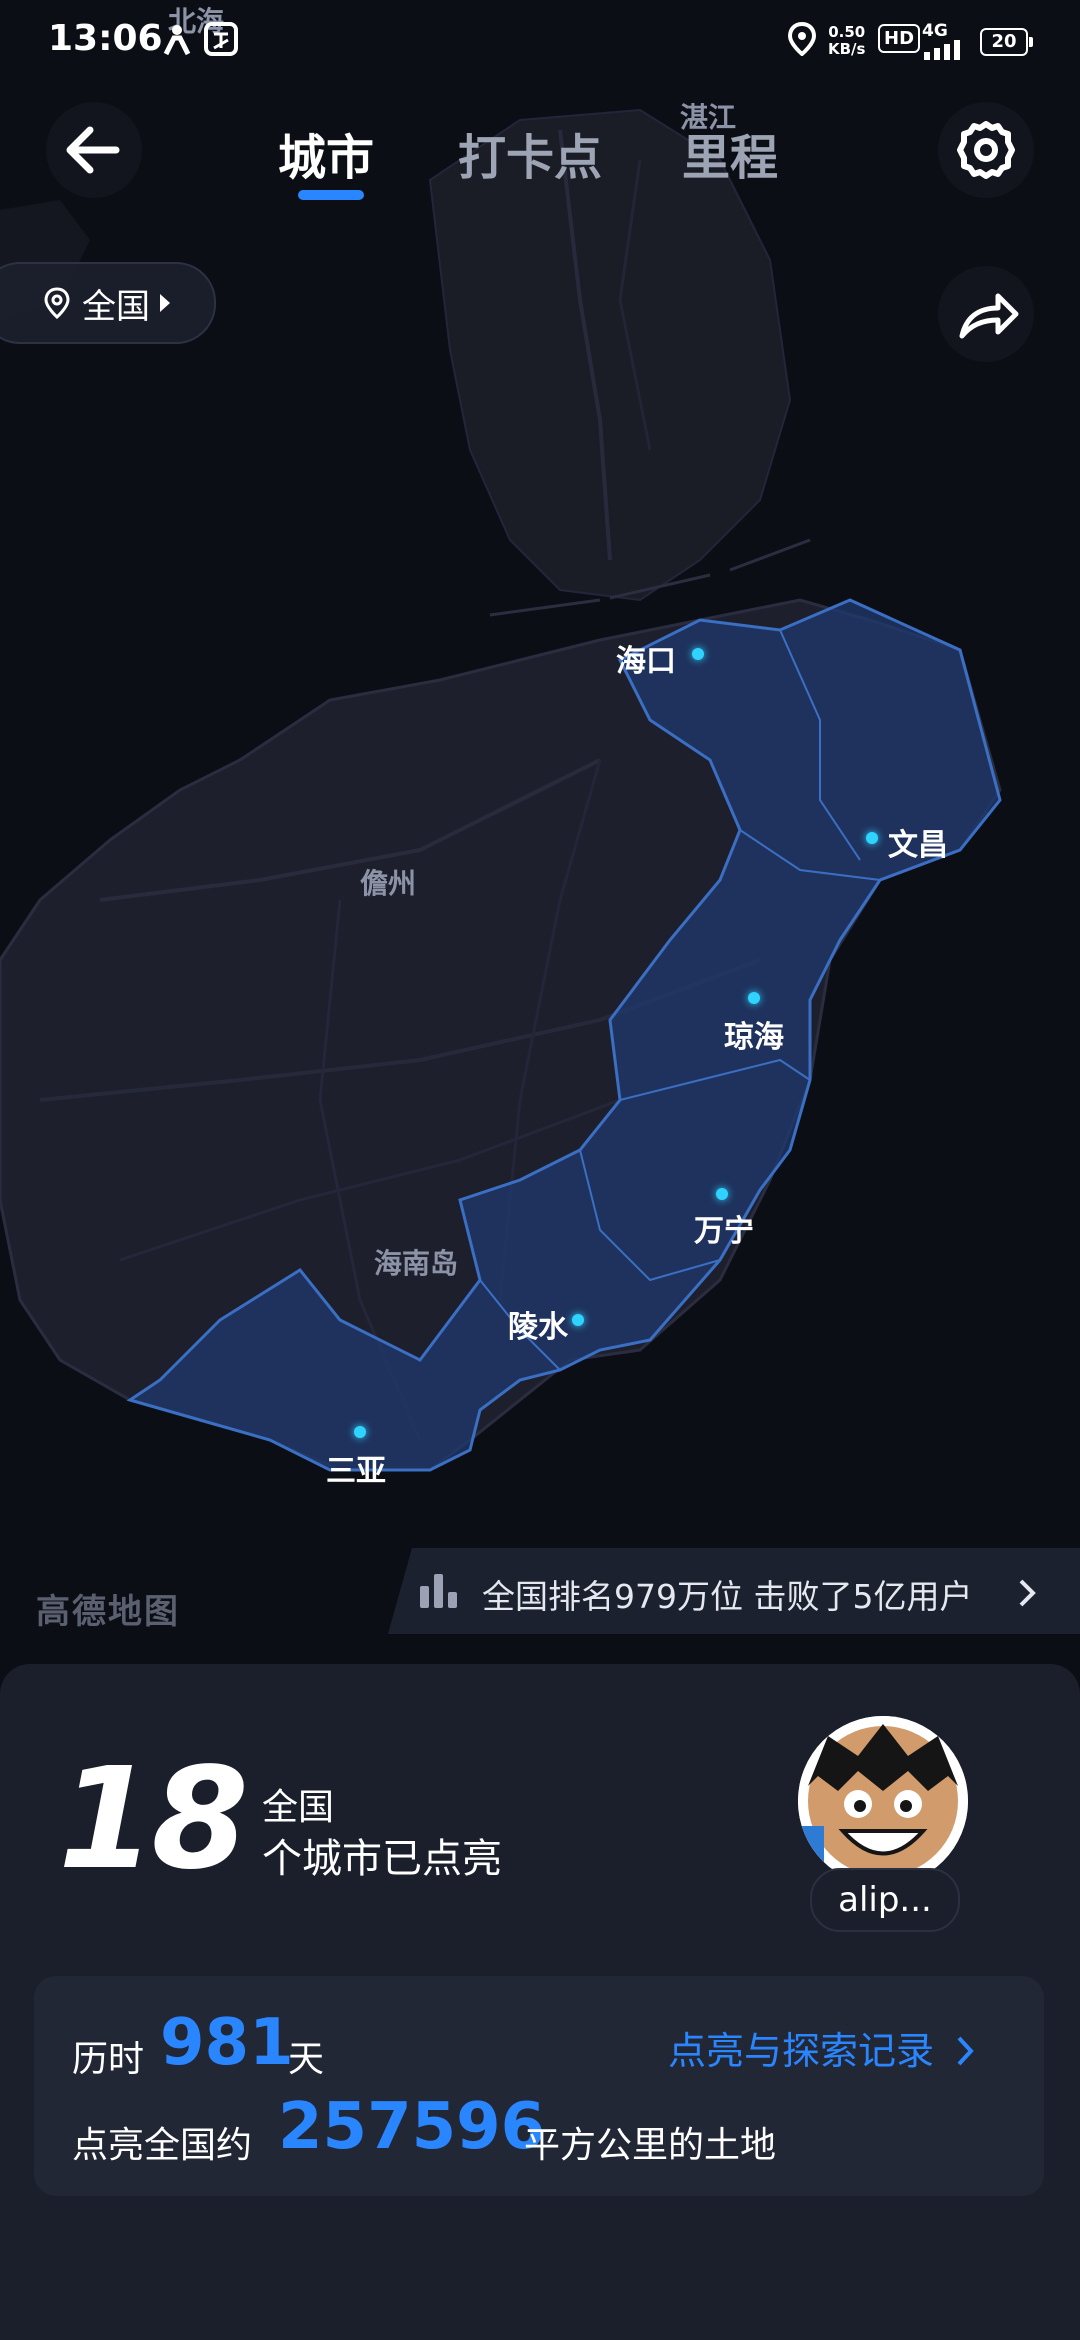  I want to click on city-dot-haikou, so click(698, 654).